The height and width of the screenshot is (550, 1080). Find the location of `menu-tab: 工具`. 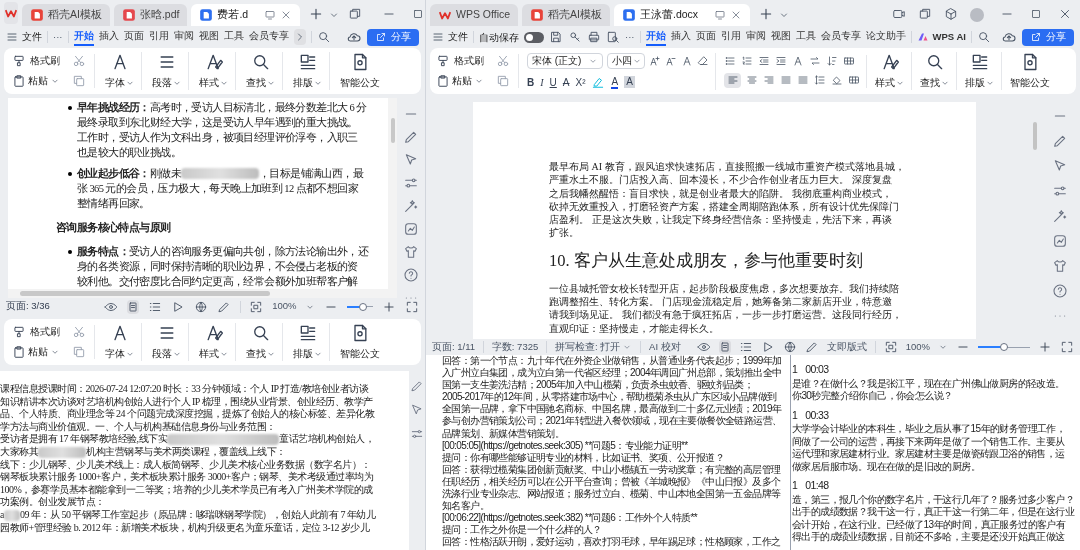

menu-tab: 工具 is located at coordinates (805, 37).